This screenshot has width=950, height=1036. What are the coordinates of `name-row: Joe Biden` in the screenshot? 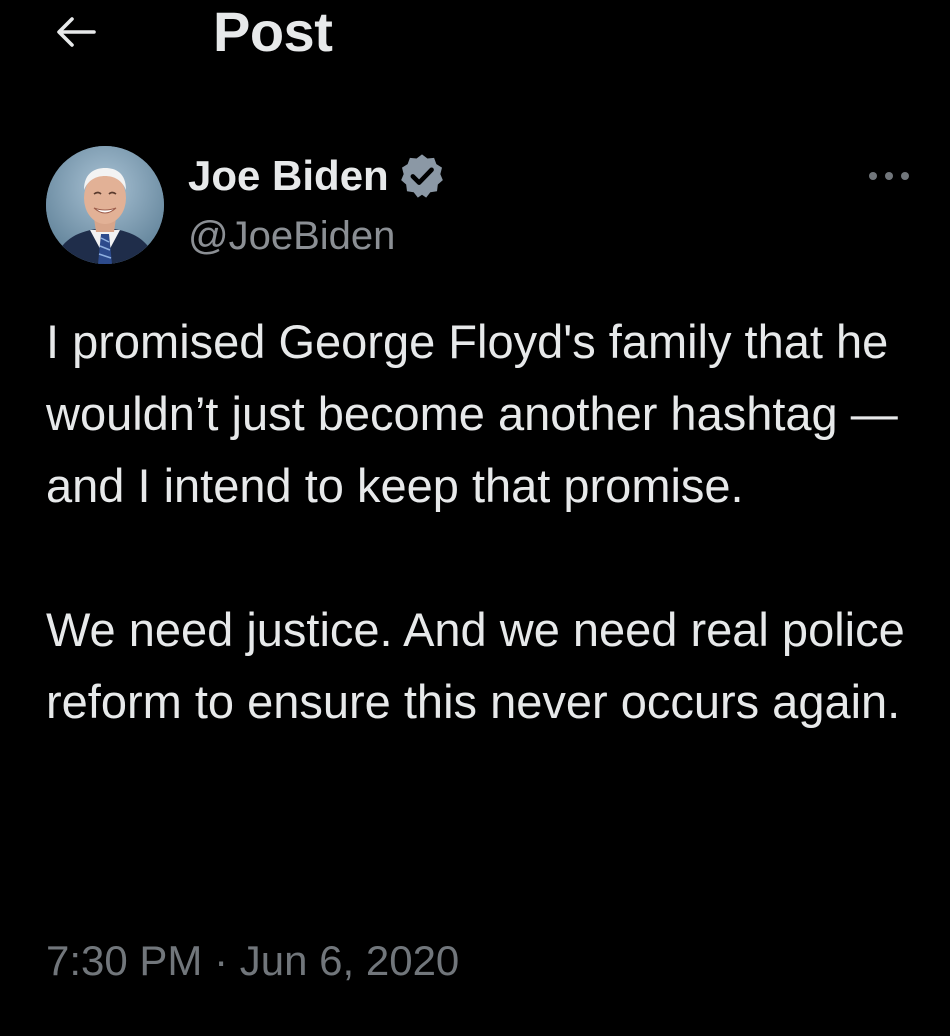 It's located at (317, 176).